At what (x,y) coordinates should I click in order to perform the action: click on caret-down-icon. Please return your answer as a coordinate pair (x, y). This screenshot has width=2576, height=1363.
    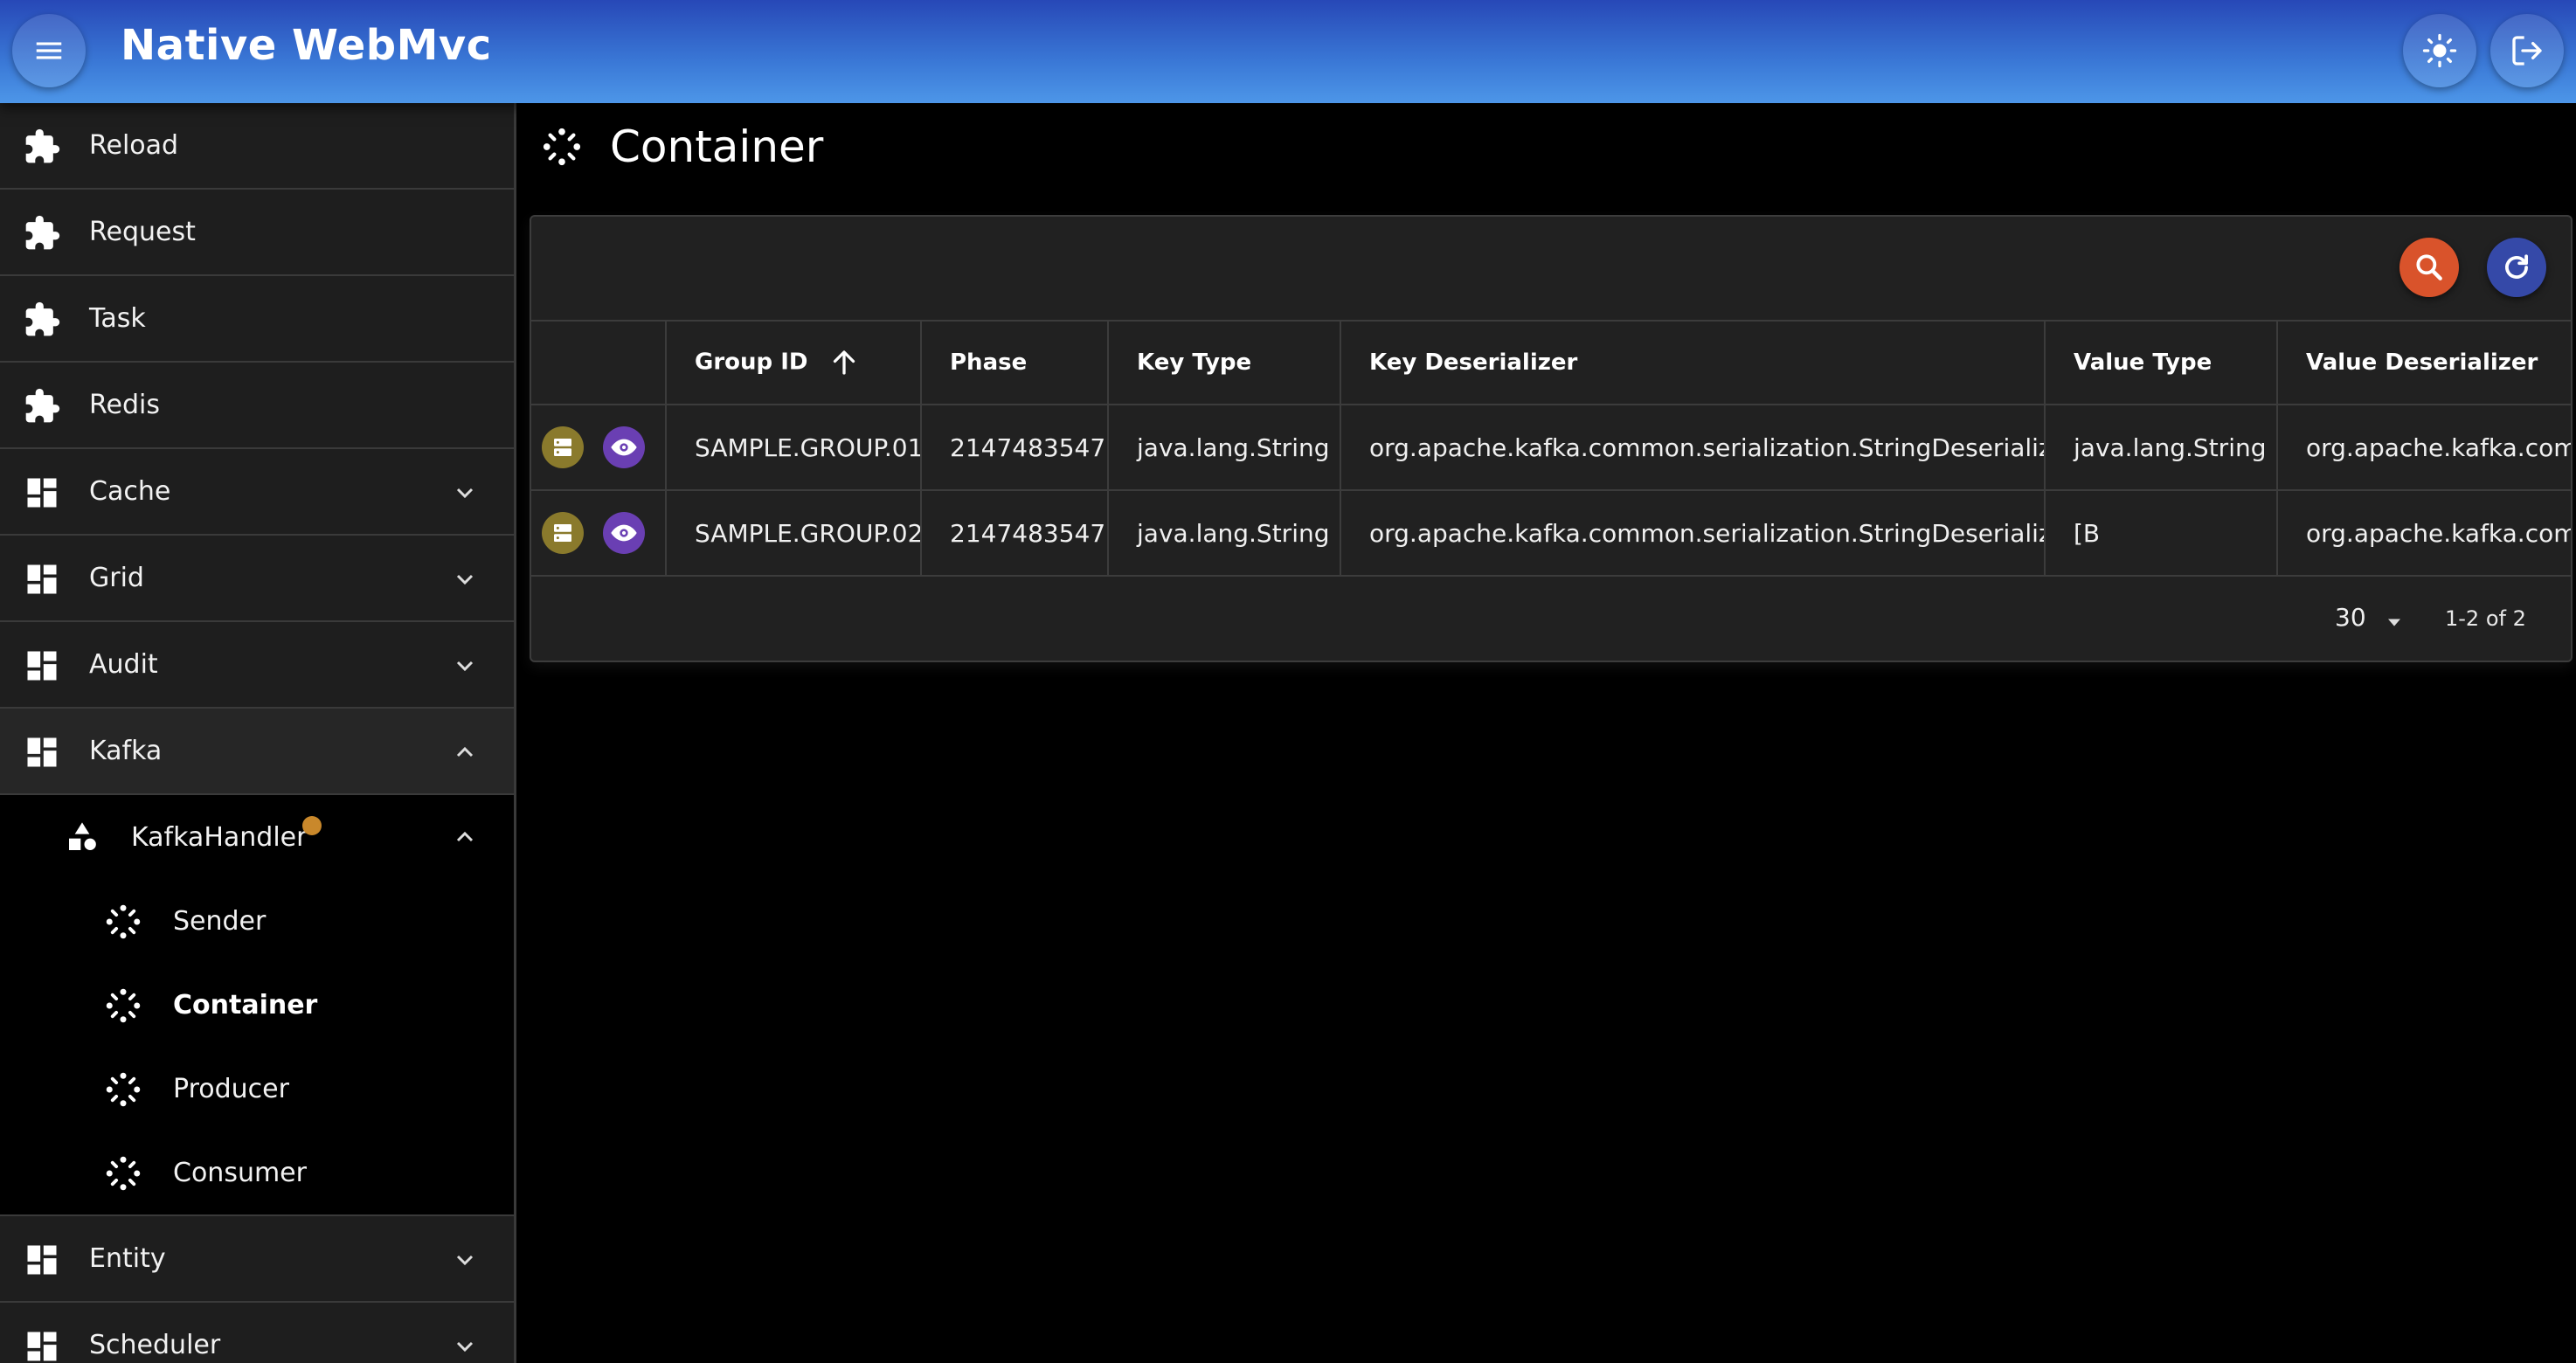
    Looking at the image, I should click on (2394, 622).